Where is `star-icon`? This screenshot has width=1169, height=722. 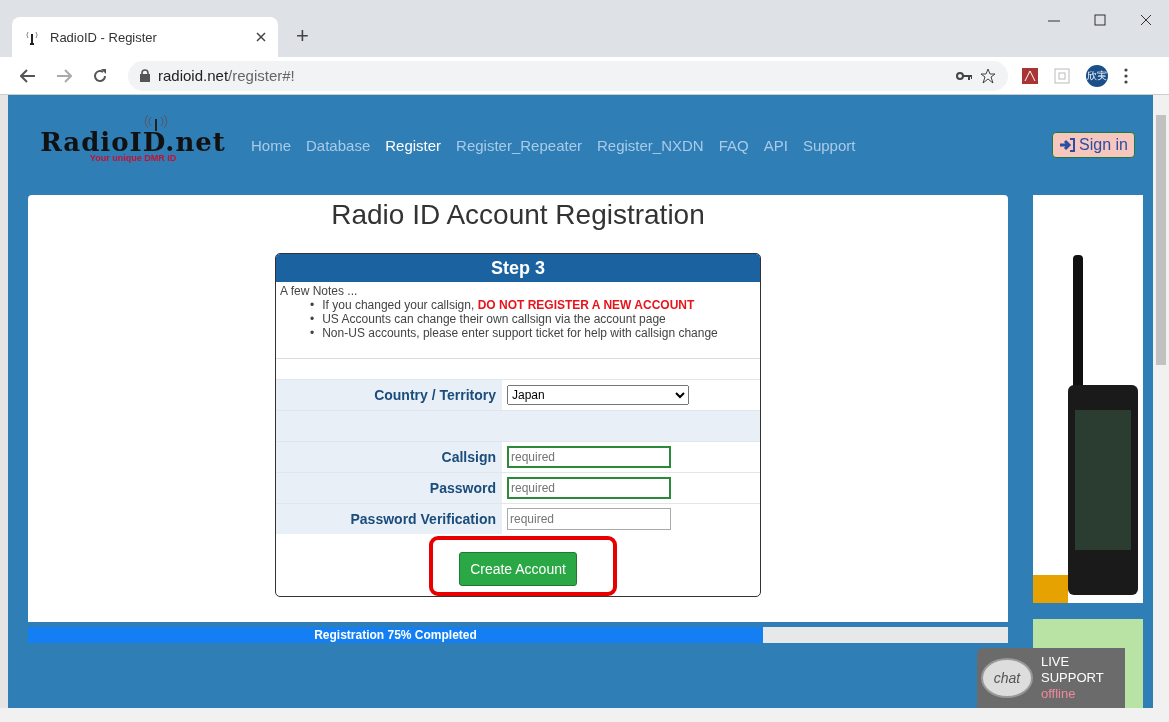
star-icon is located at coordinates (988, 75).